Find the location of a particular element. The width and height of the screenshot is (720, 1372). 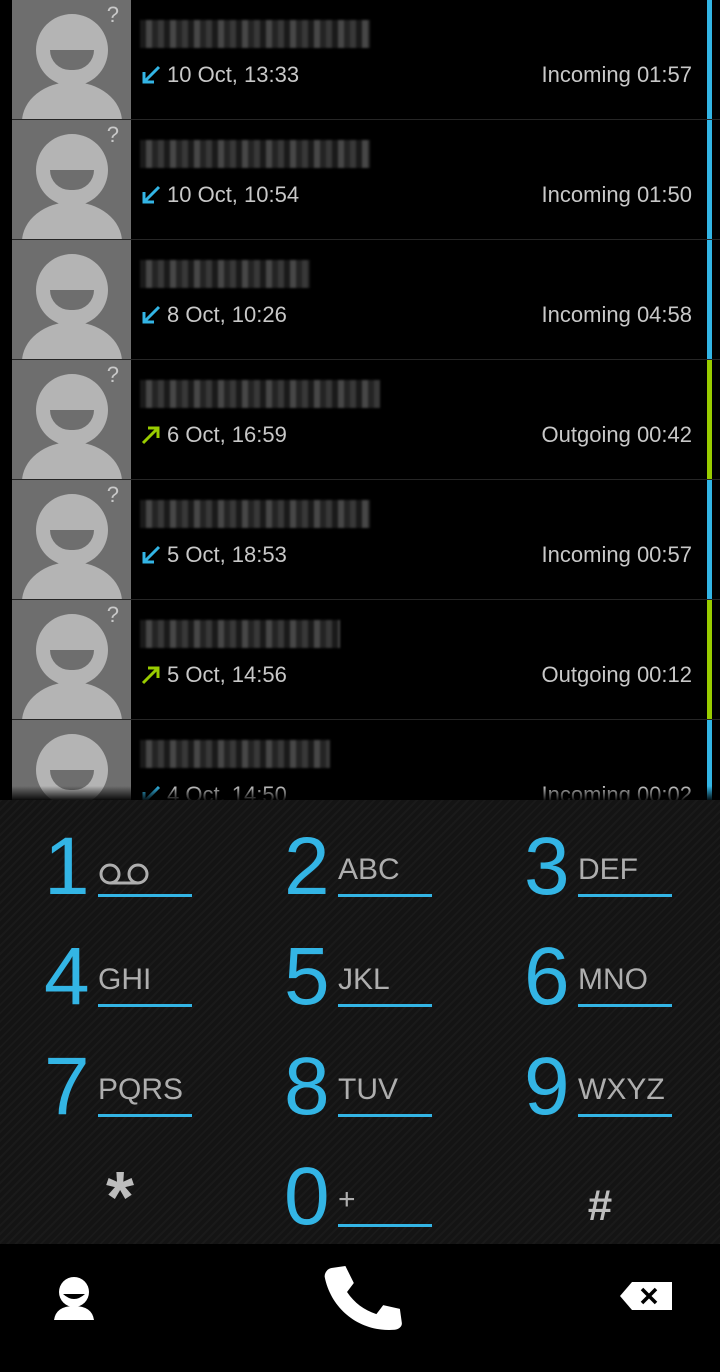

call-duration: 00:42 is located at coordinates (664, 434).